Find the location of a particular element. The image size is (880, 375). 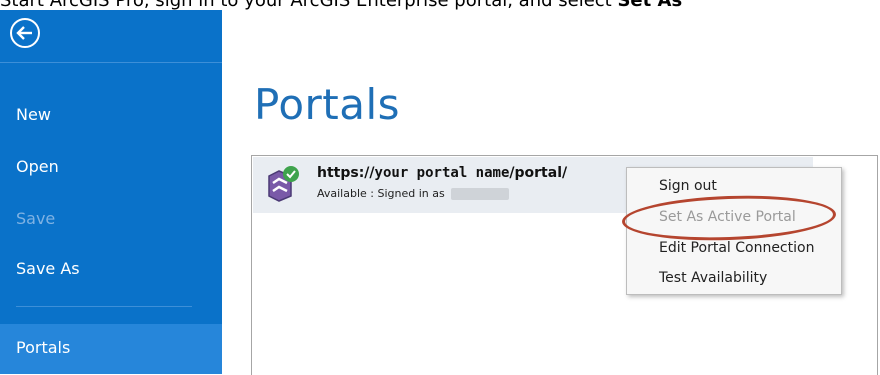

menu-item-set-active-portal: Set As Active Portal is located at coordinates (727, 217).